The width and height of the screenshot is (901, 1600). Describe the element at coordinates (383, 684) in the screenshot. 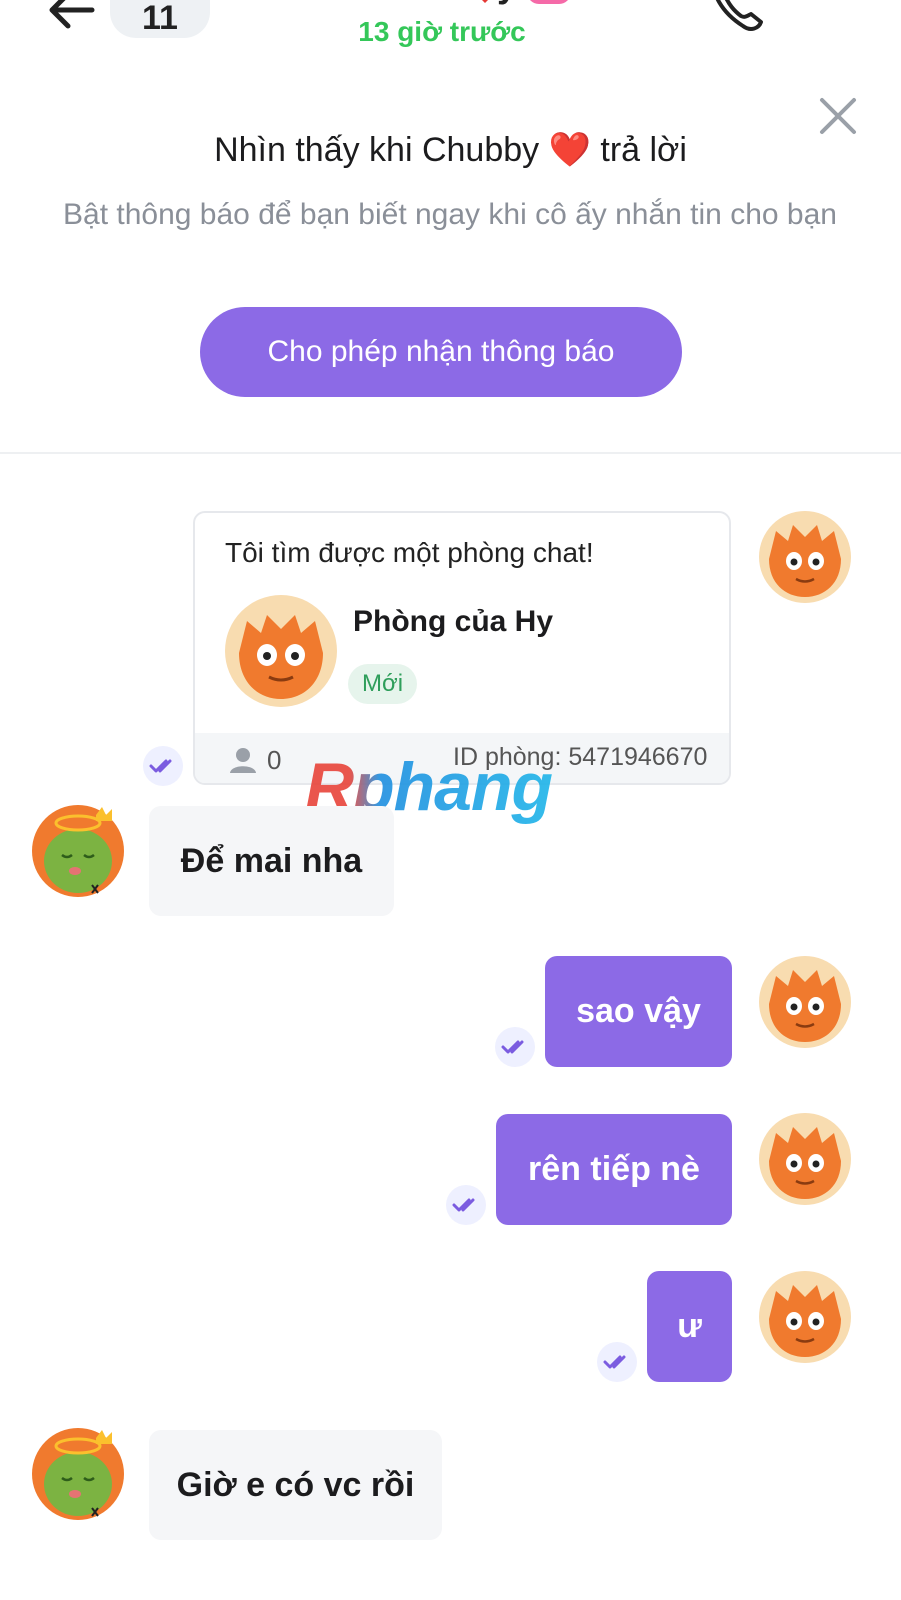

I see `new-badge: Mới` at that location.